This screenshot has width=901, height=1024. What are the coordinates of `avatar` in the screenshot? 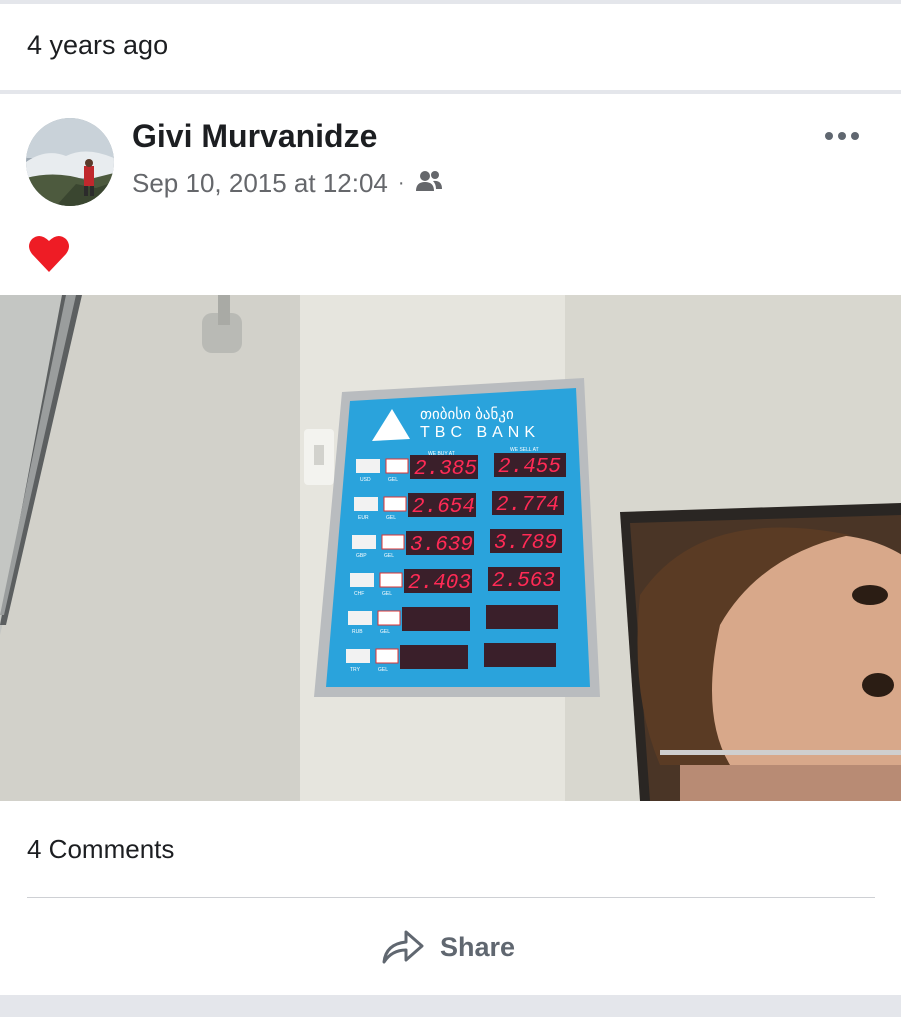 It's located at (70, 162).